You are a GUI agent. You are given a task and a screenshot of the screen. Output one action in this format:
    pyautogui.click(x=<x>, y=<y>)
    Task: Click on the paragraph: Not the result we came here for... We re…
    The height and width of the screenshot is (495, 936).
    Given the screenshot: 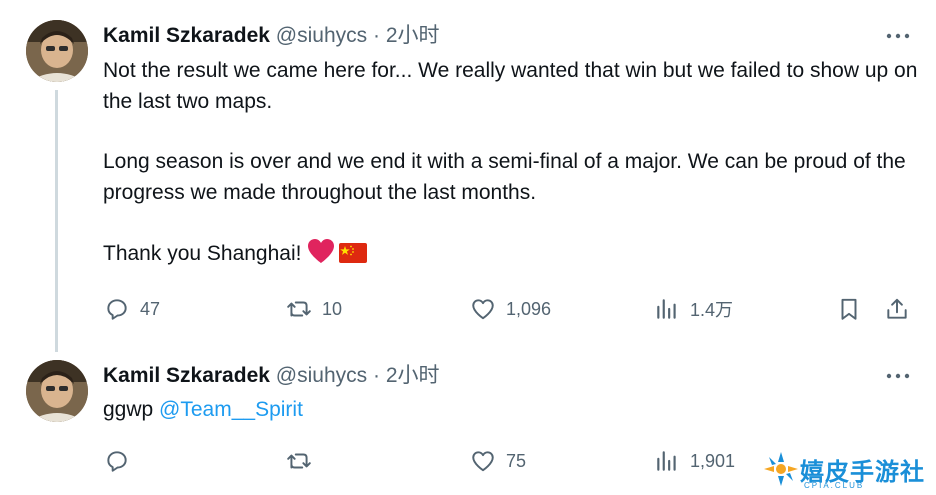 What is the action you would take?
    pyautogui.click(x=510, y=86)
    